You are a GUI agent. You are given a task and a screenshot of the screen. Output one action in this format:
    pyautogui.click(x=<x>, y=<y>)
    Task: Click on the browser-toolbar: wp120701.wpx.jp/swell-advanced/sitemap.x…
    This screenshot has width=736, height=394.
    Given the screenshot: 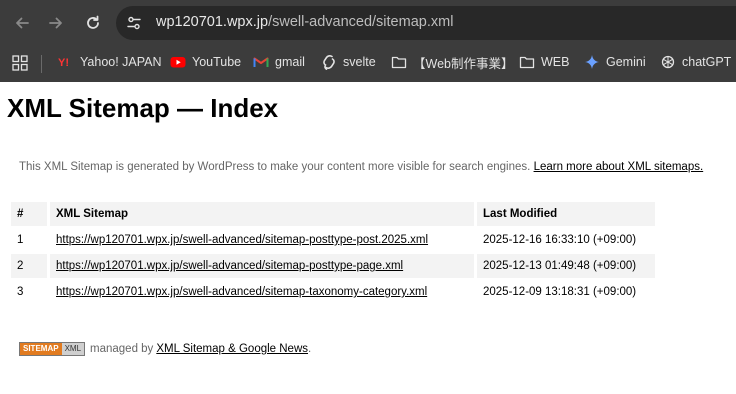 What is the action you would take?
    pyautogui.click(x=368, y=23)
    